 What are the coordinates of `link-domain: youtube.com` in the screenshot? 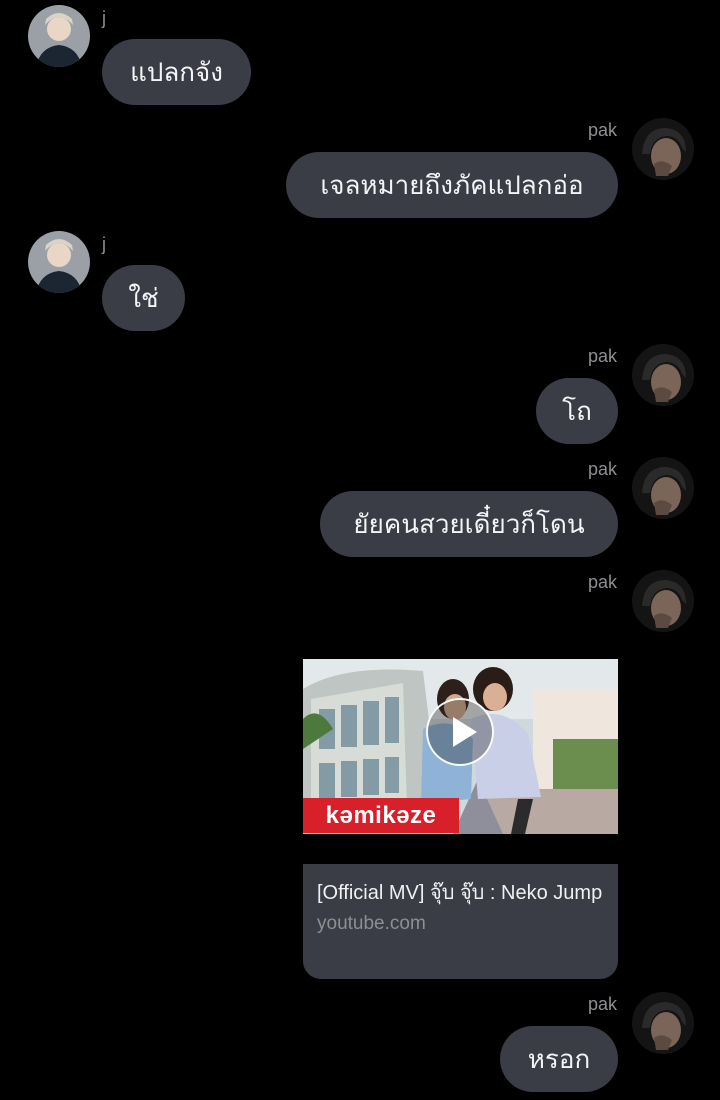 It's located at (371, 923).